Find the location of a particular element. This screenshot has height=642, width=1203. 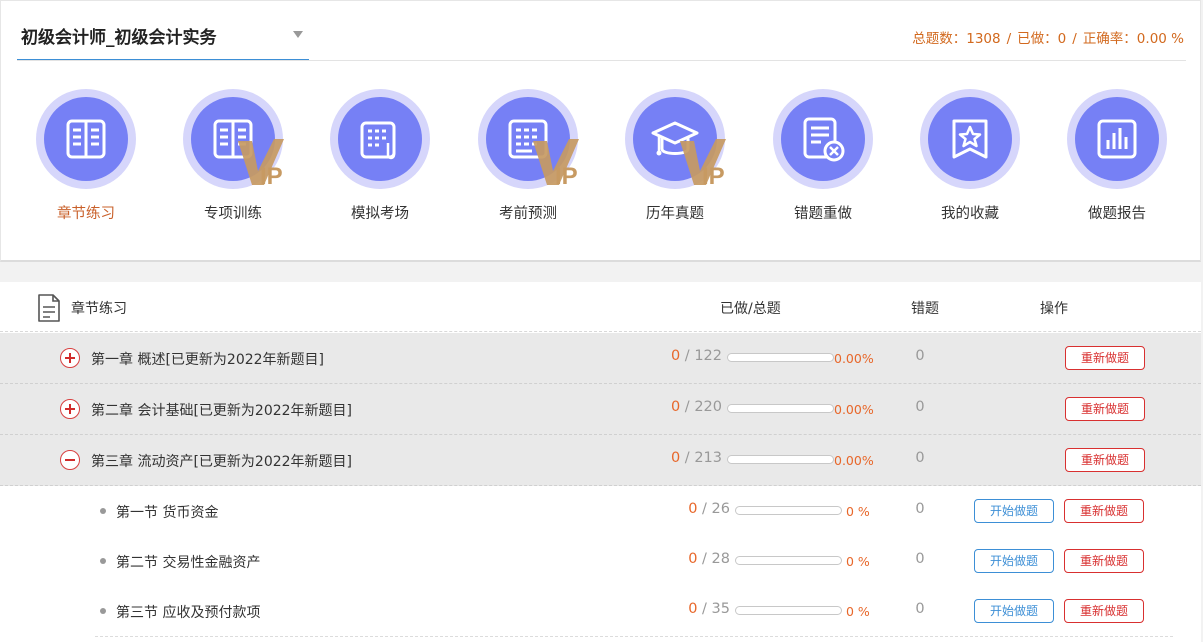

document-x-icon is located at coordinates (824, 139).